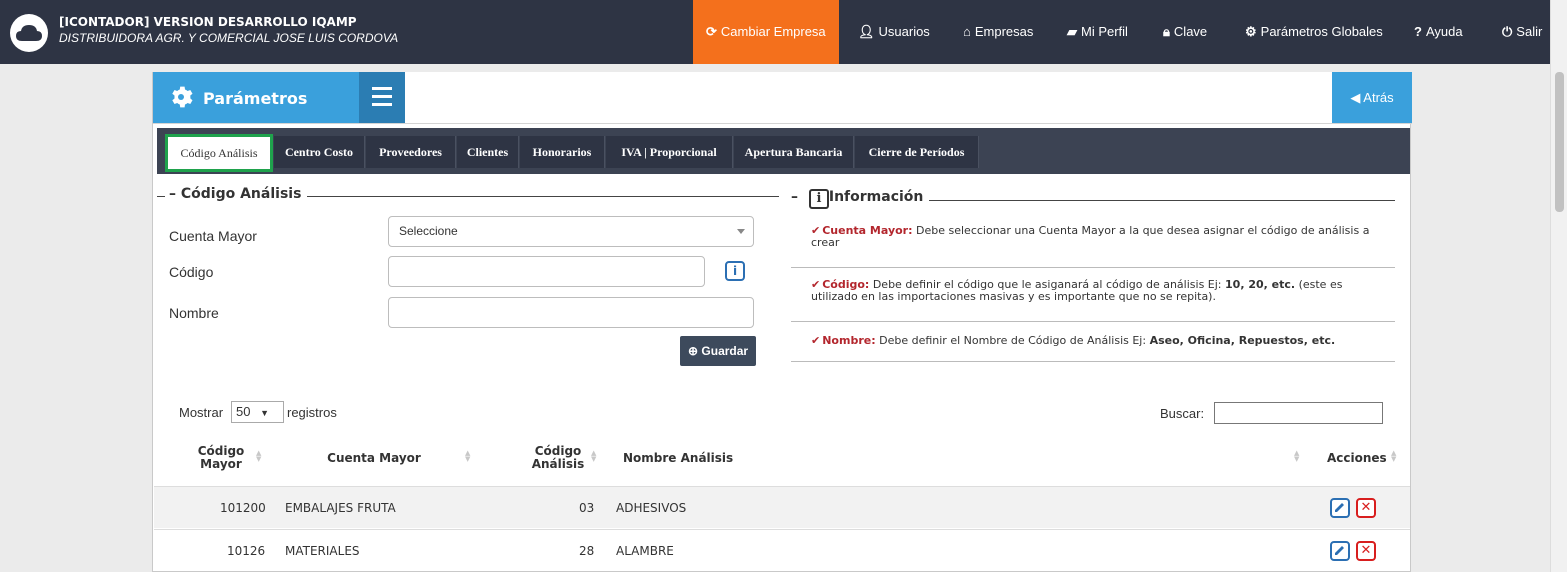 This screenshot has height=572, width=1567. I want to click on cuenta-mayor-select: Seleccione, so click(571, 231).